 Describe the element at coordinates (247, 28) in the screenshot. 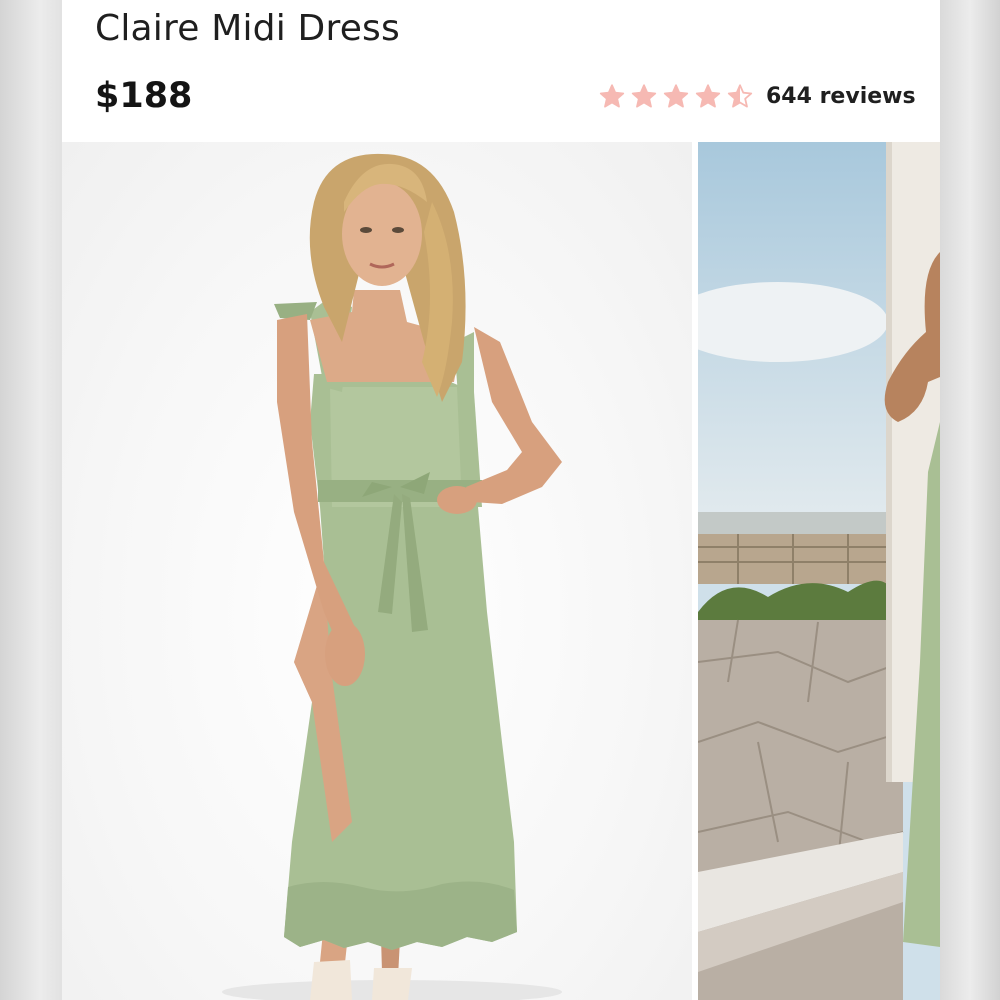

I see `product-title: Claire Midi Dress` at that location.